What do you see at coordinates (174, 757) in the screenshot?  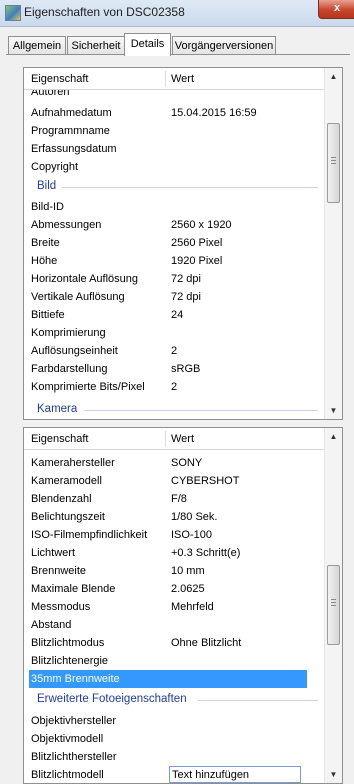 I see `list-item: Blitzlichthersteller` at bounding box center [174, 757].